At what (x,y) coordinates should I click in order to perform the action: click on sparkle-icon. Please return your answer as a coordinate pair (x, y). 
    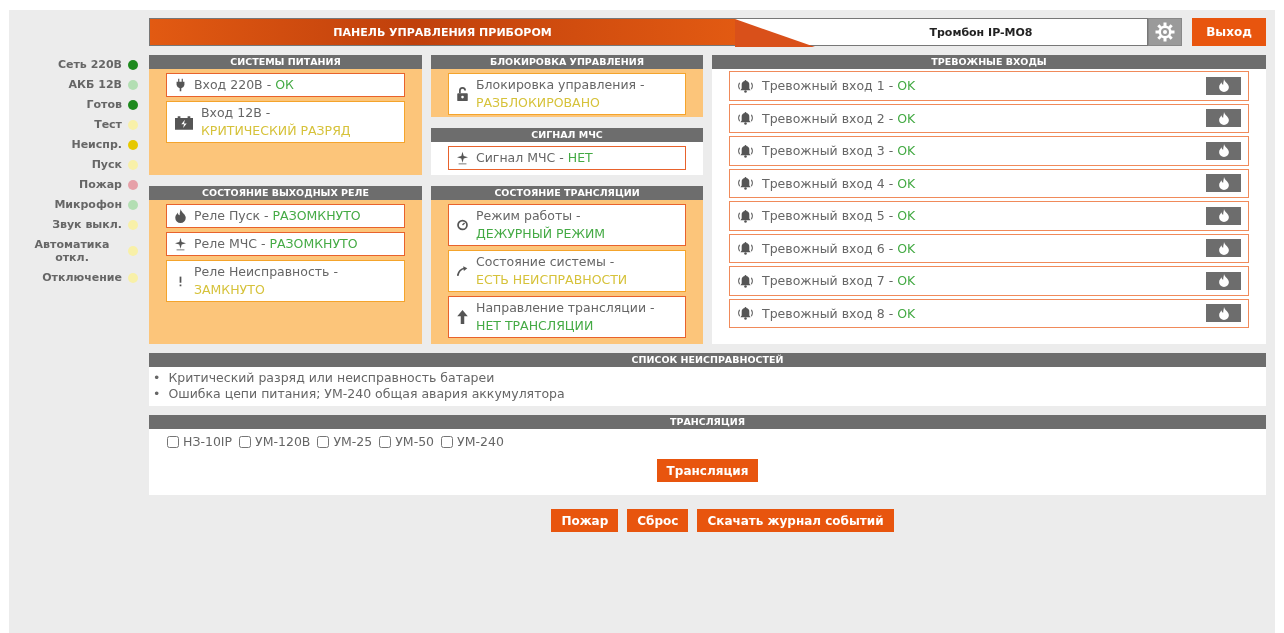
    Looking at the image, I should click on (180, 244).